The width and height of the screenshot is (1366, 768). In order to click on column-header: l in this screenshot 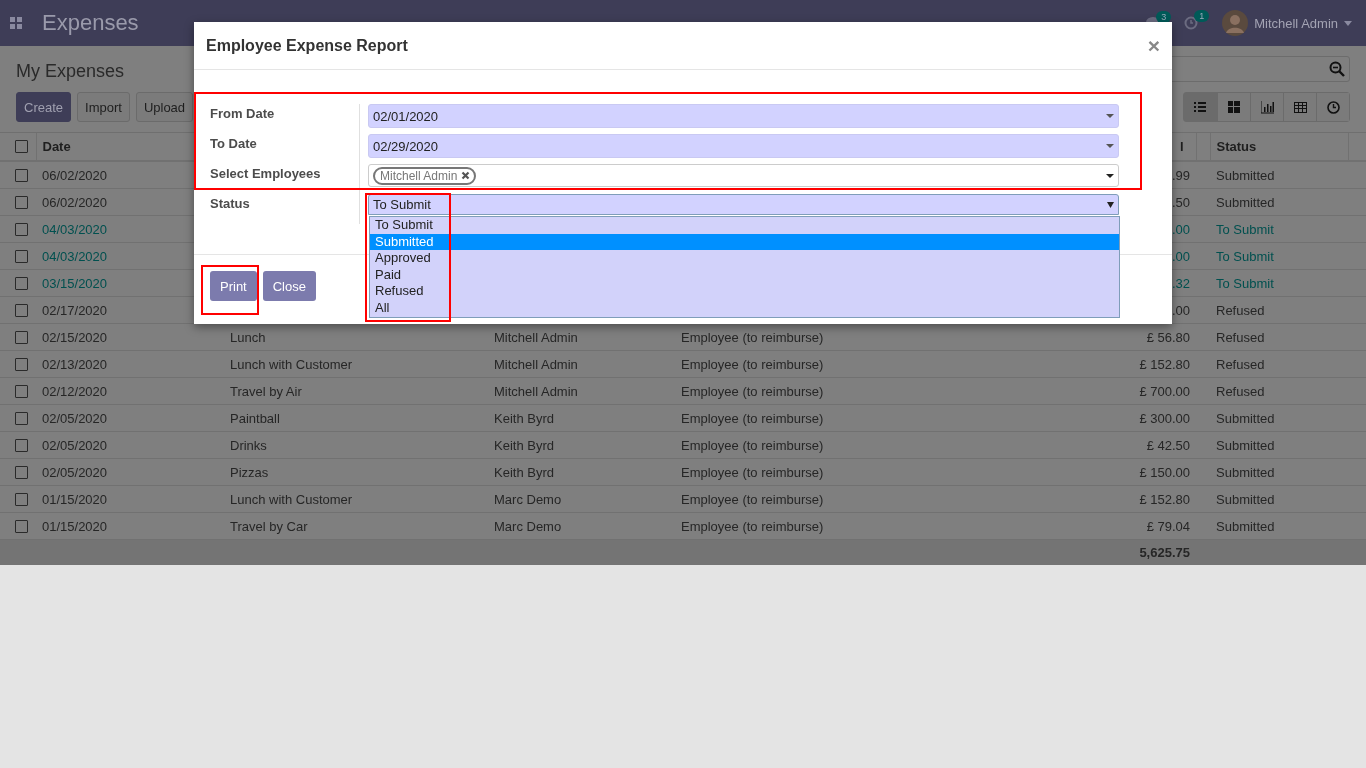, I will do `click(1181, 146)`.